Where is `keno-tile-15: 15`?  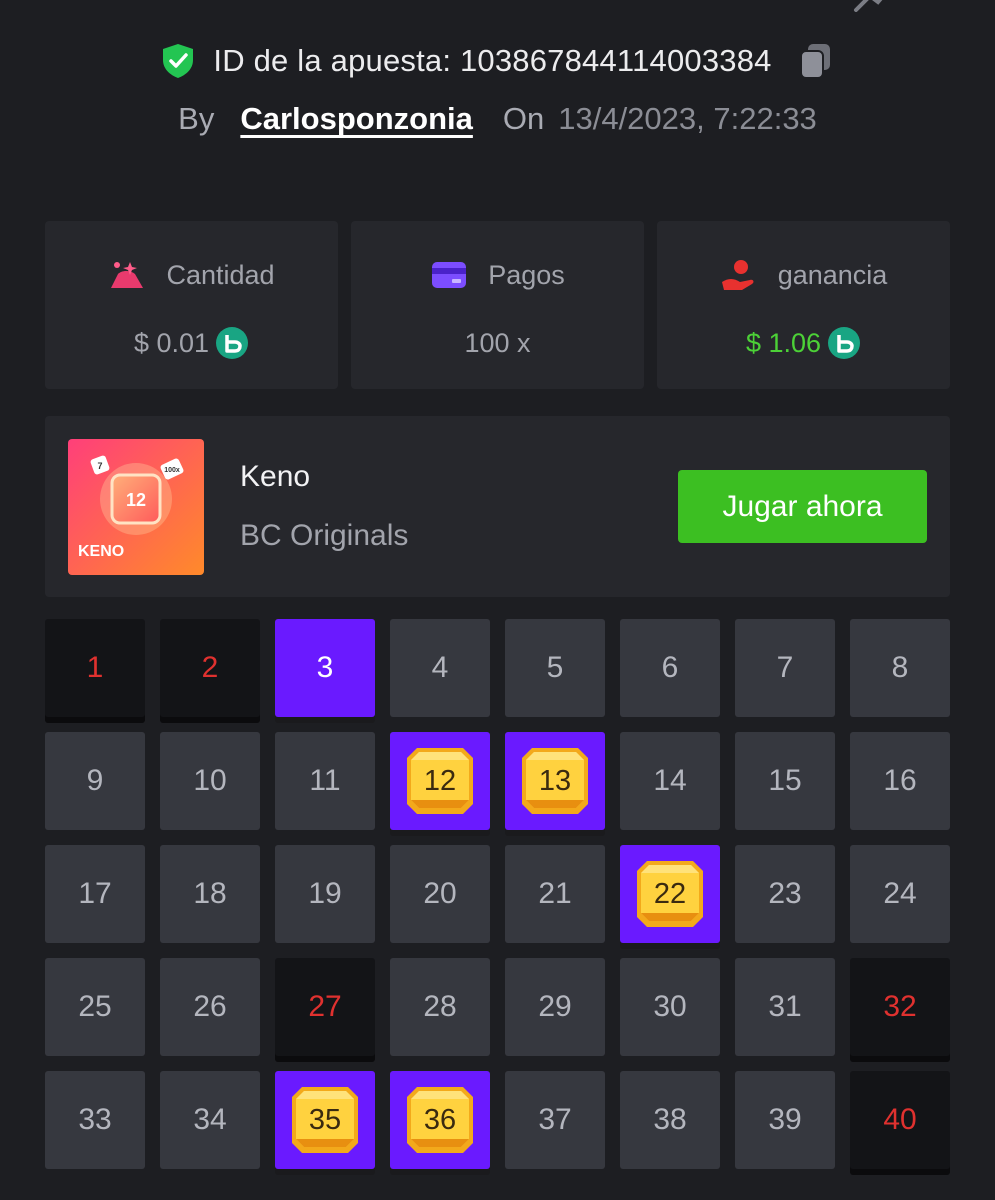
keno-tile-15: 15 is located at coordinates (785, 781).